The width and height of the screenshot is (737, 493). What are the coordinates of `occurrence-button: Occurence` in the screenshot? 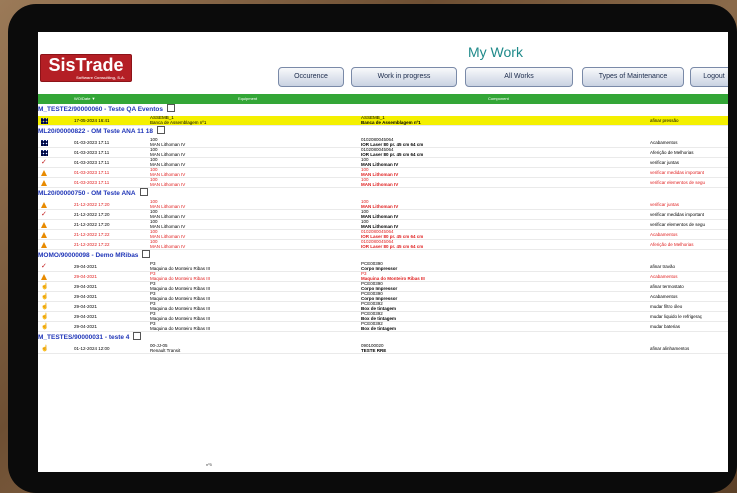 It's located at (311, 77).